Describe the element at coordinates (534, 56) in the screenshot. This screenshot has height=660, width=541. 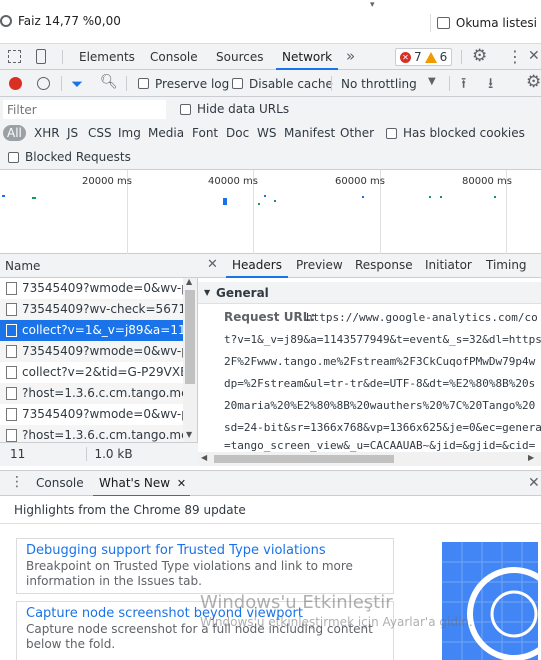
I see `close-devtools-icon: ✕` at that location.